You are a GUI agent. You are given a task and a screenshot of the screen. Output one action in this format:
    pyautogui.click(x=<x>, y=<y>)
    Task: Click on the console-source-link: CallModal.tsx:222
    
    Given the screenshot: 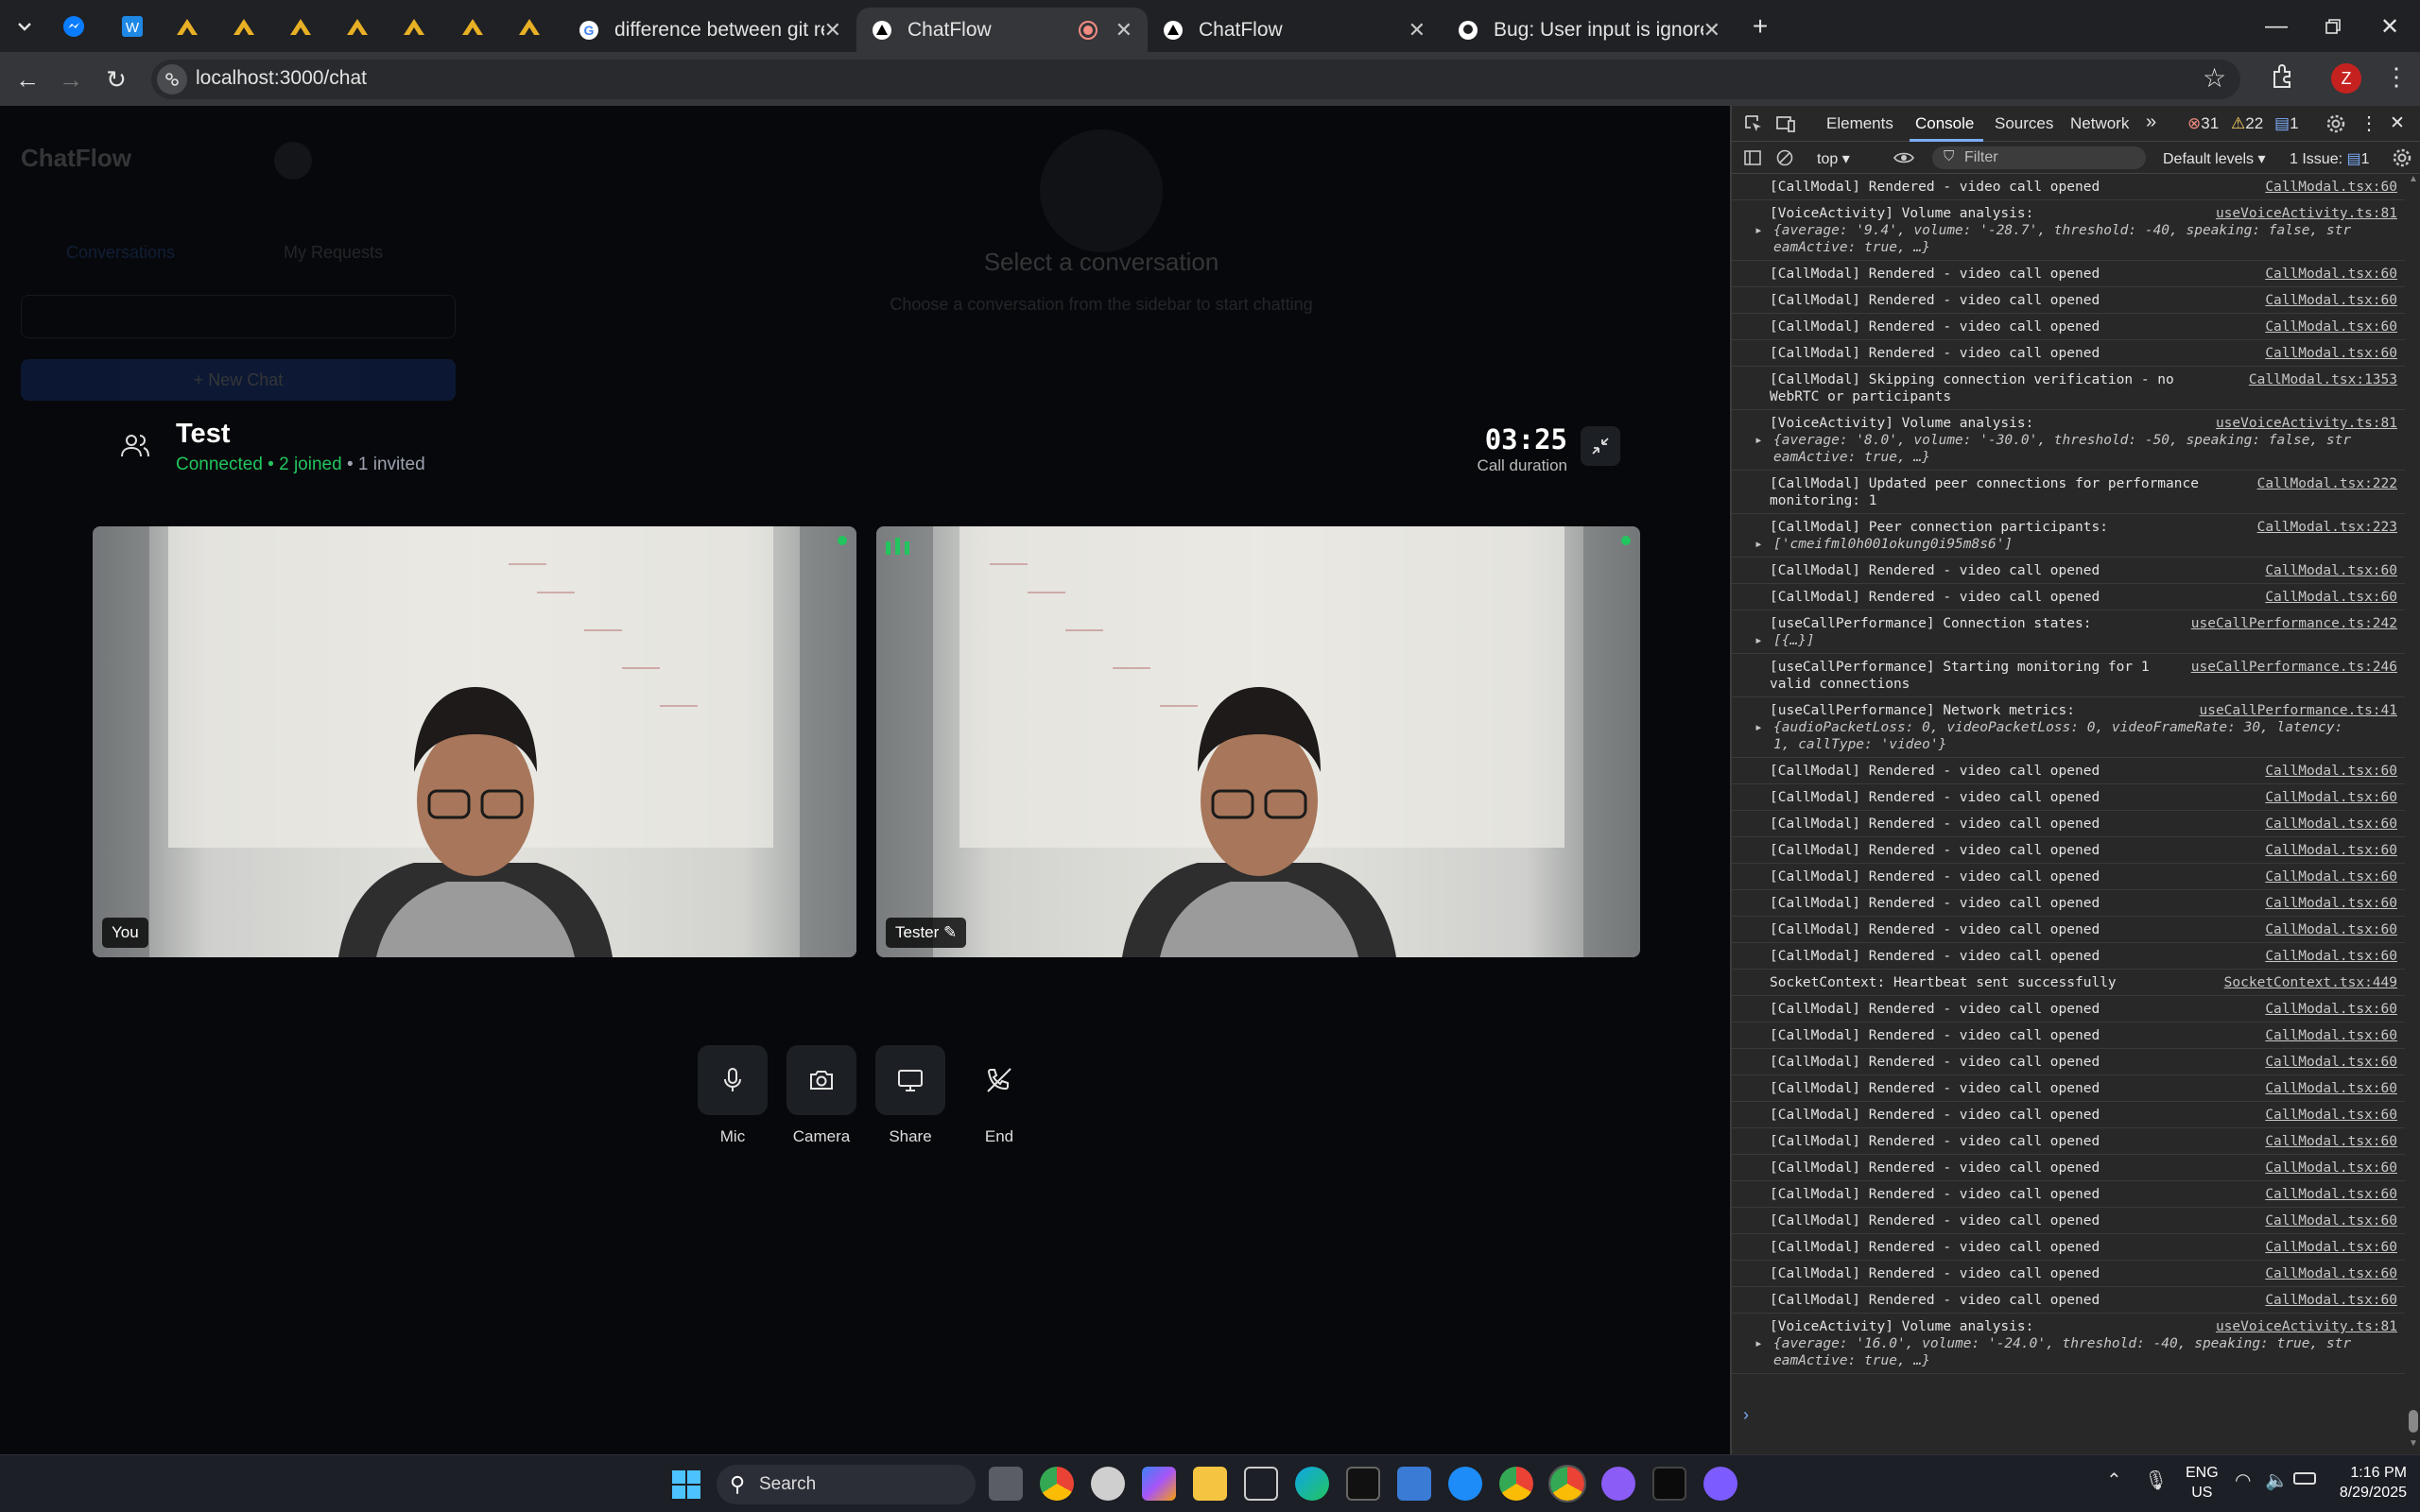 What is the action you would take?
    pyautogui.click(x=2327, y=483)
    